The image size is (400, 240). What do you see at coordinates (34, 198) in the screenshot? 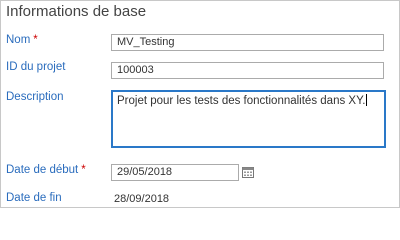
I see `date-fin-label: Date de fin` at bounding box center [34, 198].